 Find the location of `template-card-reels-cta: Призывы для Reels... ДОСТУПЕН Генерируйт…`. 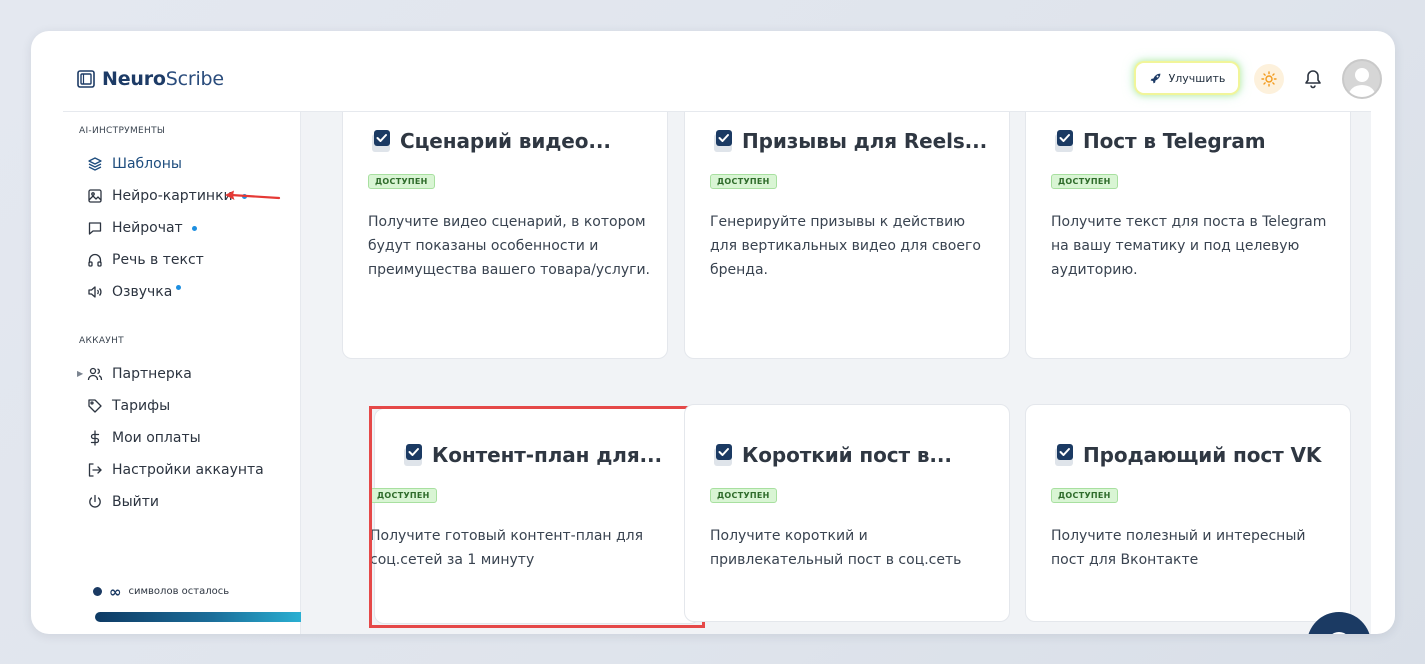

template-card-reels-cta: Призывы для Reels... ДОСТУПЕН Генерируйт… is located at coordinates (847, 235).